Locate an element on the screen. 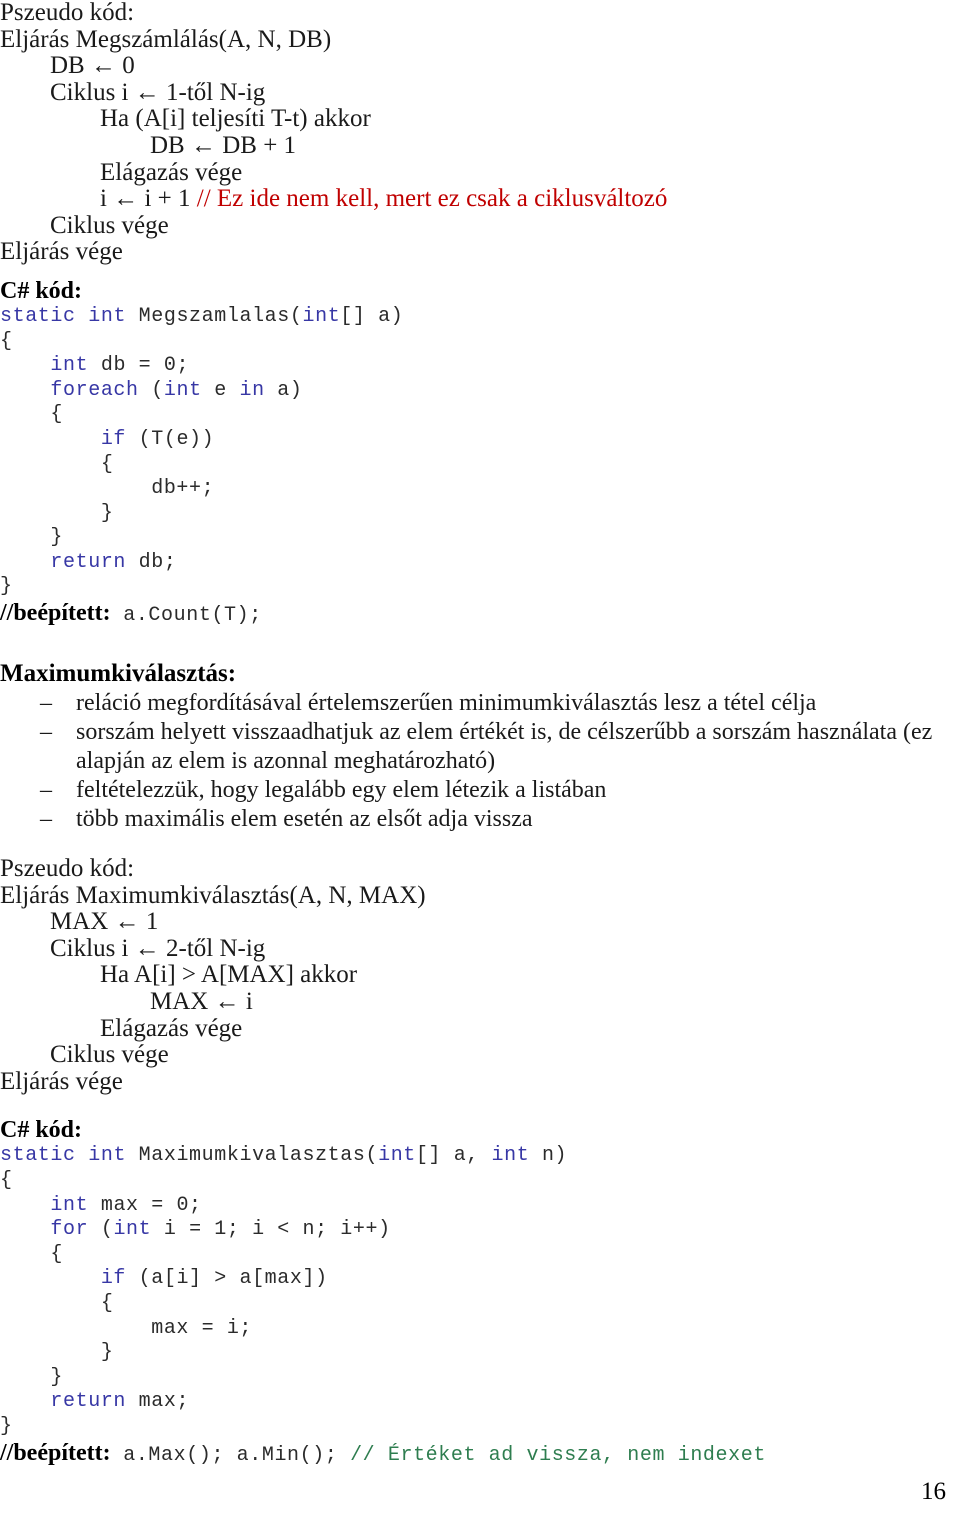 Image resolution: width=960 pixels, height=1514 pixels. pseudo-line-text: Elágazás vége is located at coordinates (121, 1028).